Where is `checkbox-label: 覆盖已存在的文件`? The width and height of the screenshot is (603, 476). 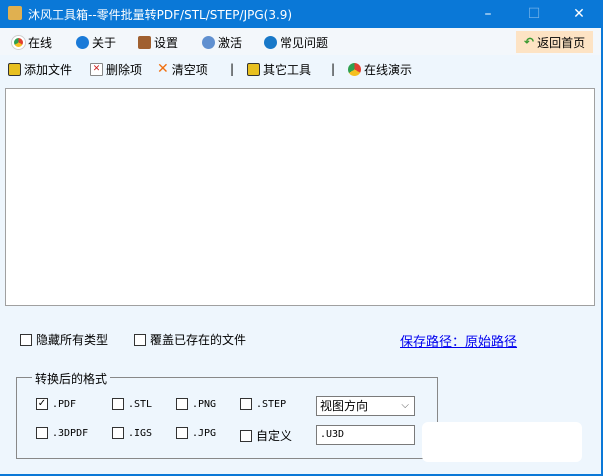
checkbox-label: 覆盖已存在的文件 is located at coordinates (198, 340).